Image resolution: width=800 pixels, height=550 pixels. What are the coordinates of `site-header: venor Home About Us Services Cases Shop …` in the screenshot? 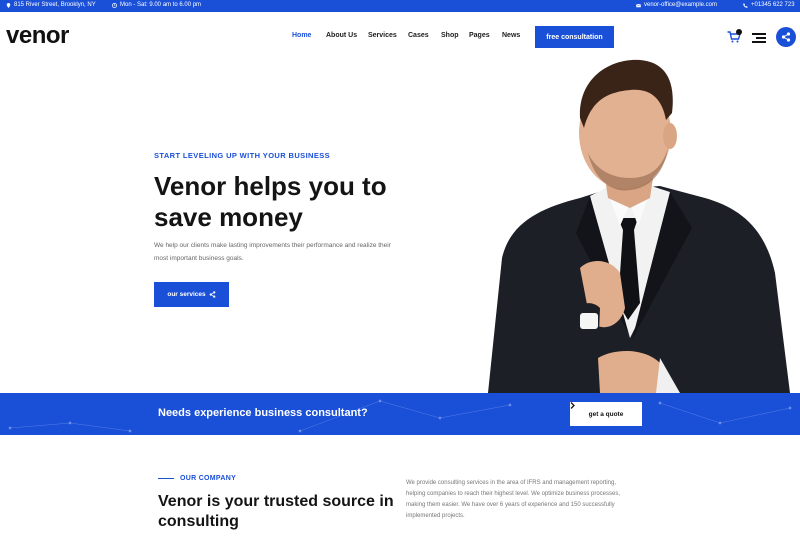 It's located at (400, 35).